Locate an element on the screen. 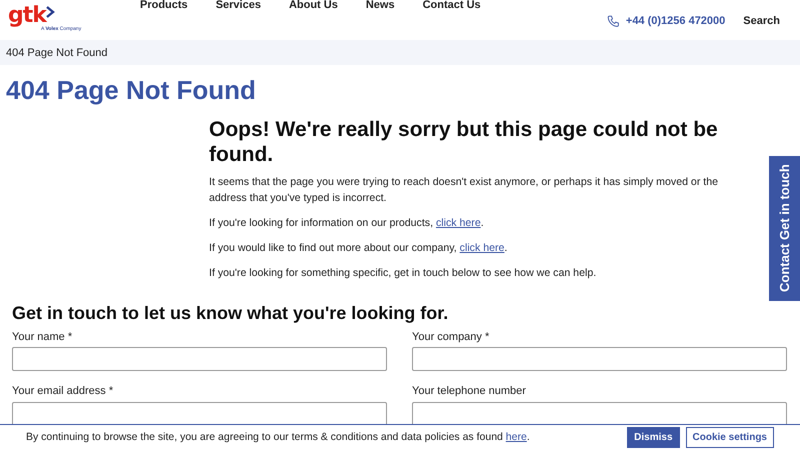 The height and width of the screenshot is (450, 800). form-heading: Get in touch to let us know what you're looking for. is located at coordinates (231, 314).